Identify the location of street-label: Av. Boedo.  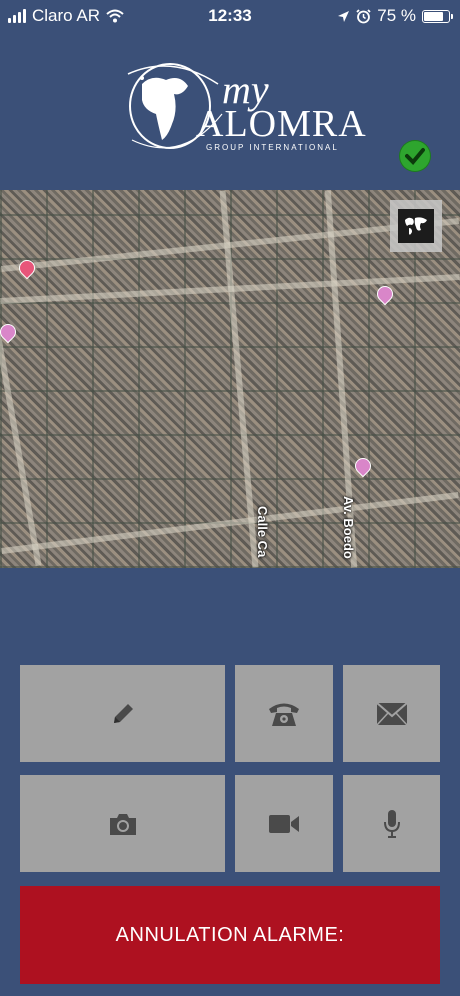
(348, 527).